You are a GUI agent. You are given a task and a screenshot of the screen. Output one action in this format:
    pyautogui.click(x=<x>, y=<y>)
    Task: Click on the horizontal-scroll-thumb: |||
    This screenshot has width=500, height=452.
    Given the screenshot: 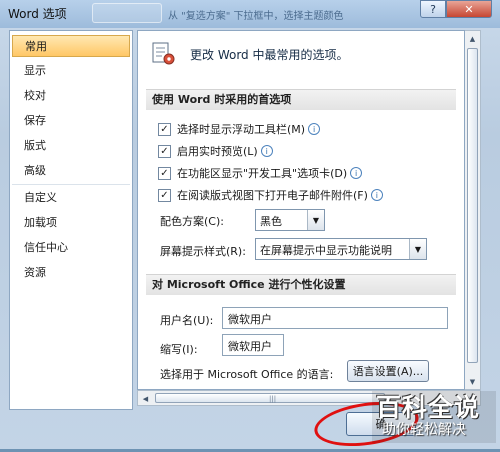 What is the action you would take?
    pyautogui.click(x=270, y=398)
    